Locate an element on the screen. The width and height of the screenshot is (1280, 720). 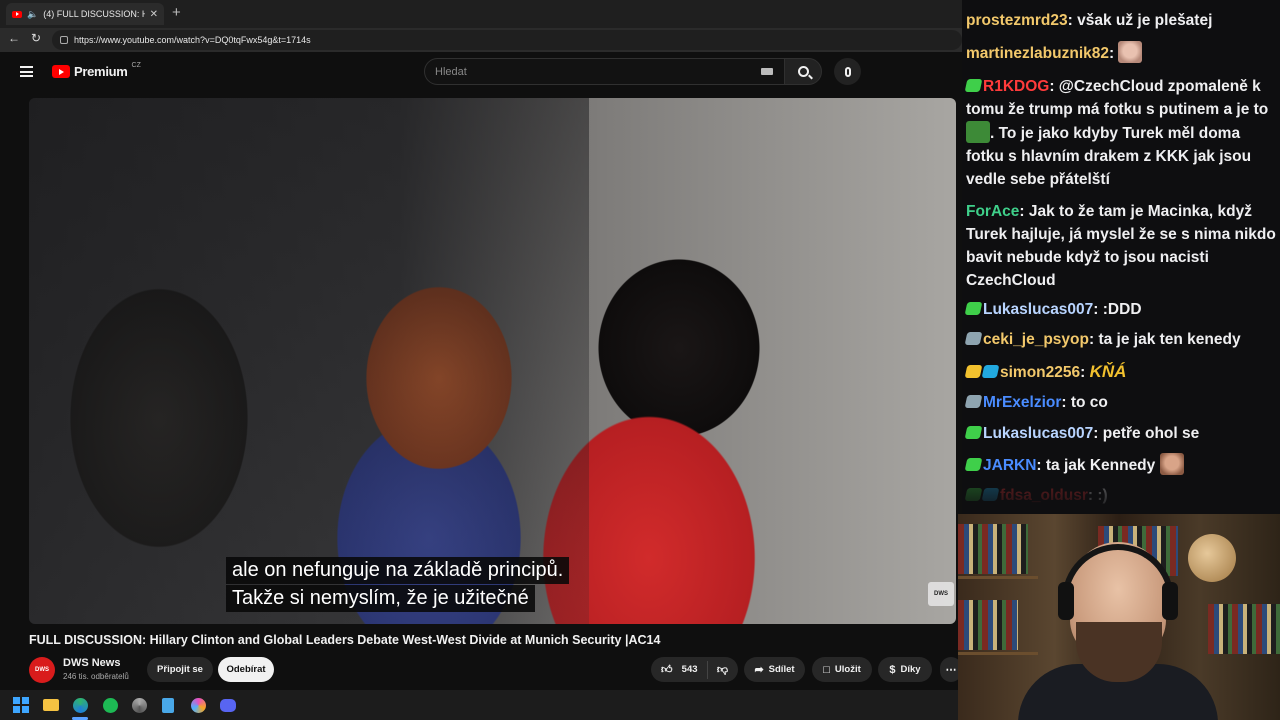
spotify-icon is located at coordinates (110, 705).